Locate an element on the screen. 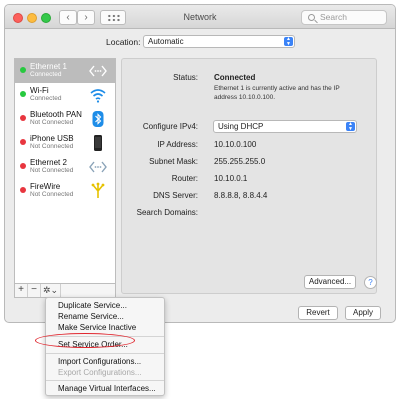 The height and width of the screenshot is (399, 400). add-service-button: + is located at coordinates (21, 290).